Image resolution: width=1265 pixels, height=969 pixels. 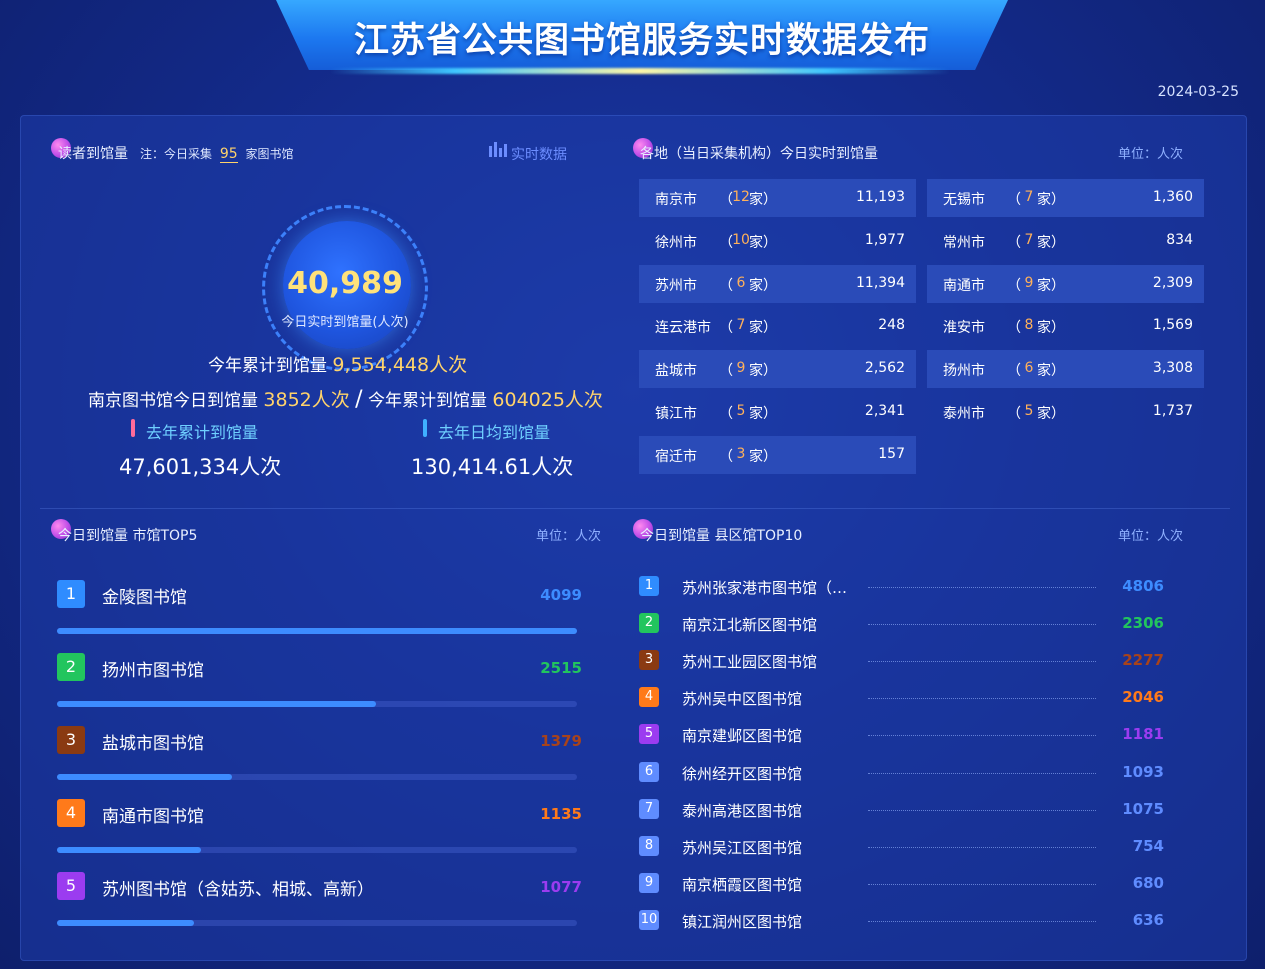 I want to click on library-visits: 1077, so click(x=561, y=887).